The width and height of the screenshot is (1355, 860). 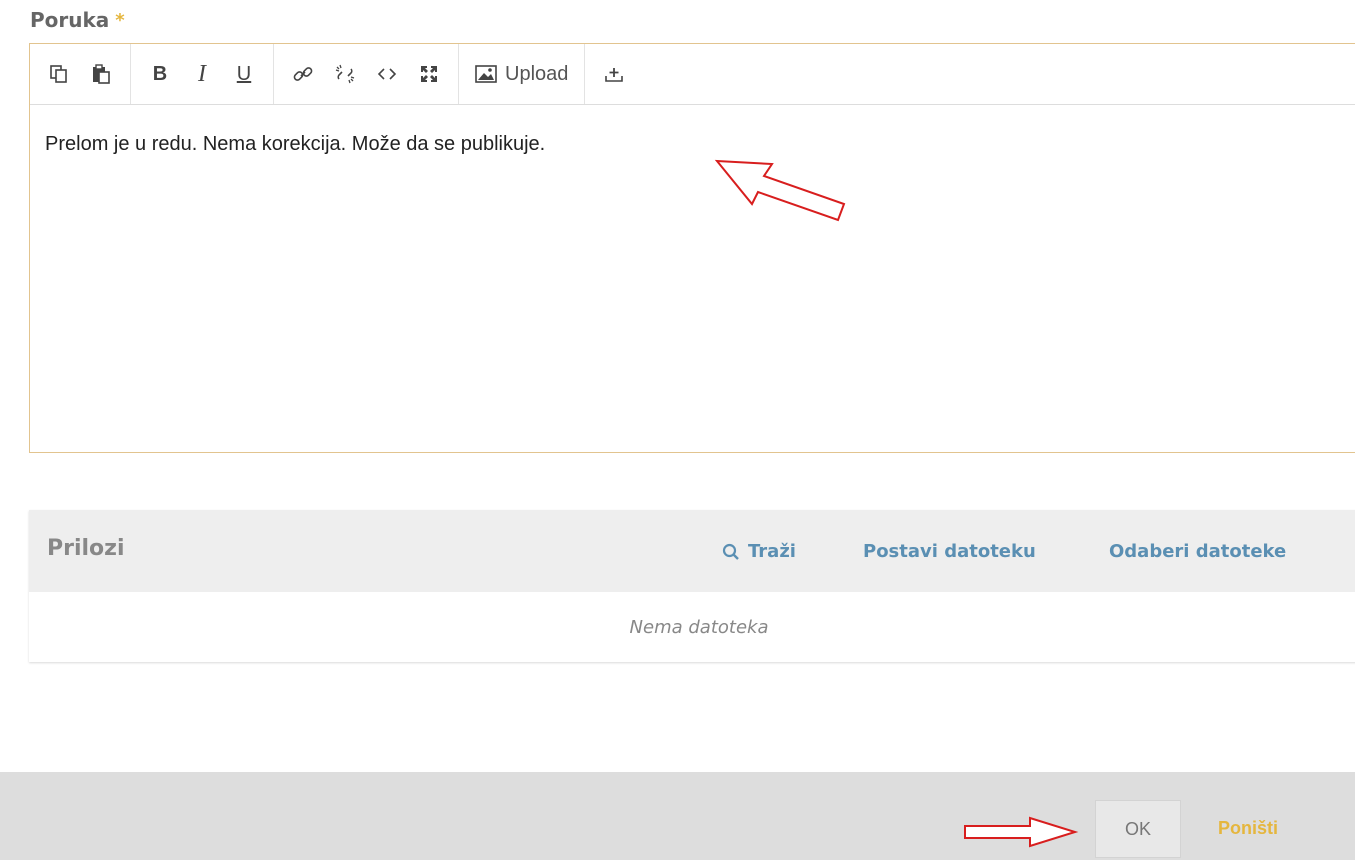 What do you see at coordinates (101, 74) in the screenshot?
I see `paste-icon` at bounding box center [101, 74].